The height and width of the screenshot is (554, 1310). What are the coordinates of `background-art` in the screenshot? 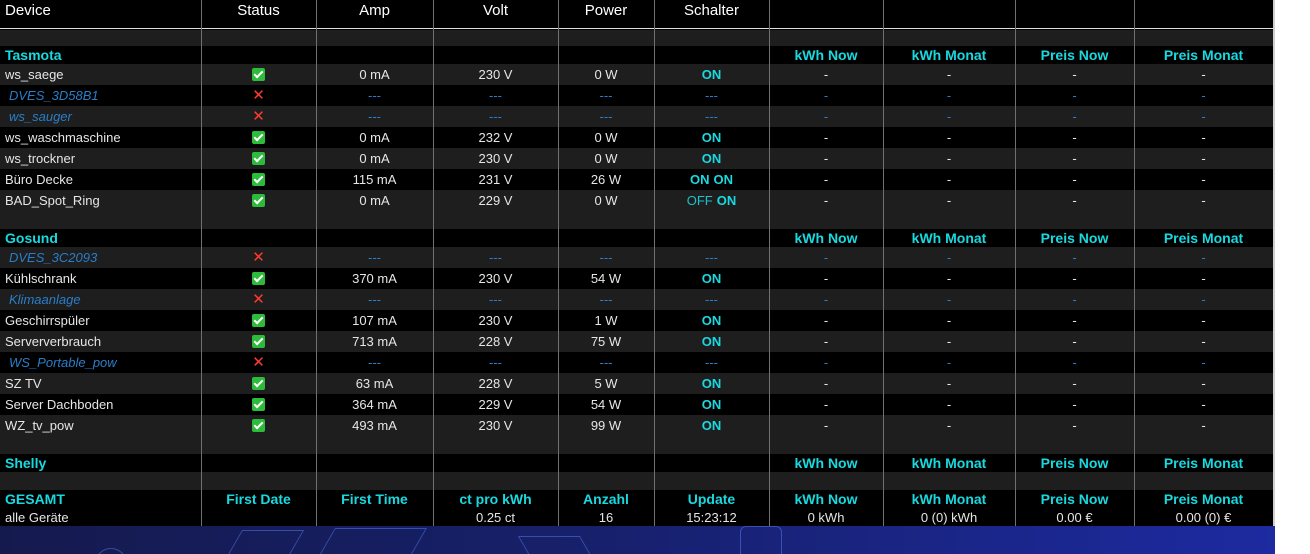 It's located at (637, 540).